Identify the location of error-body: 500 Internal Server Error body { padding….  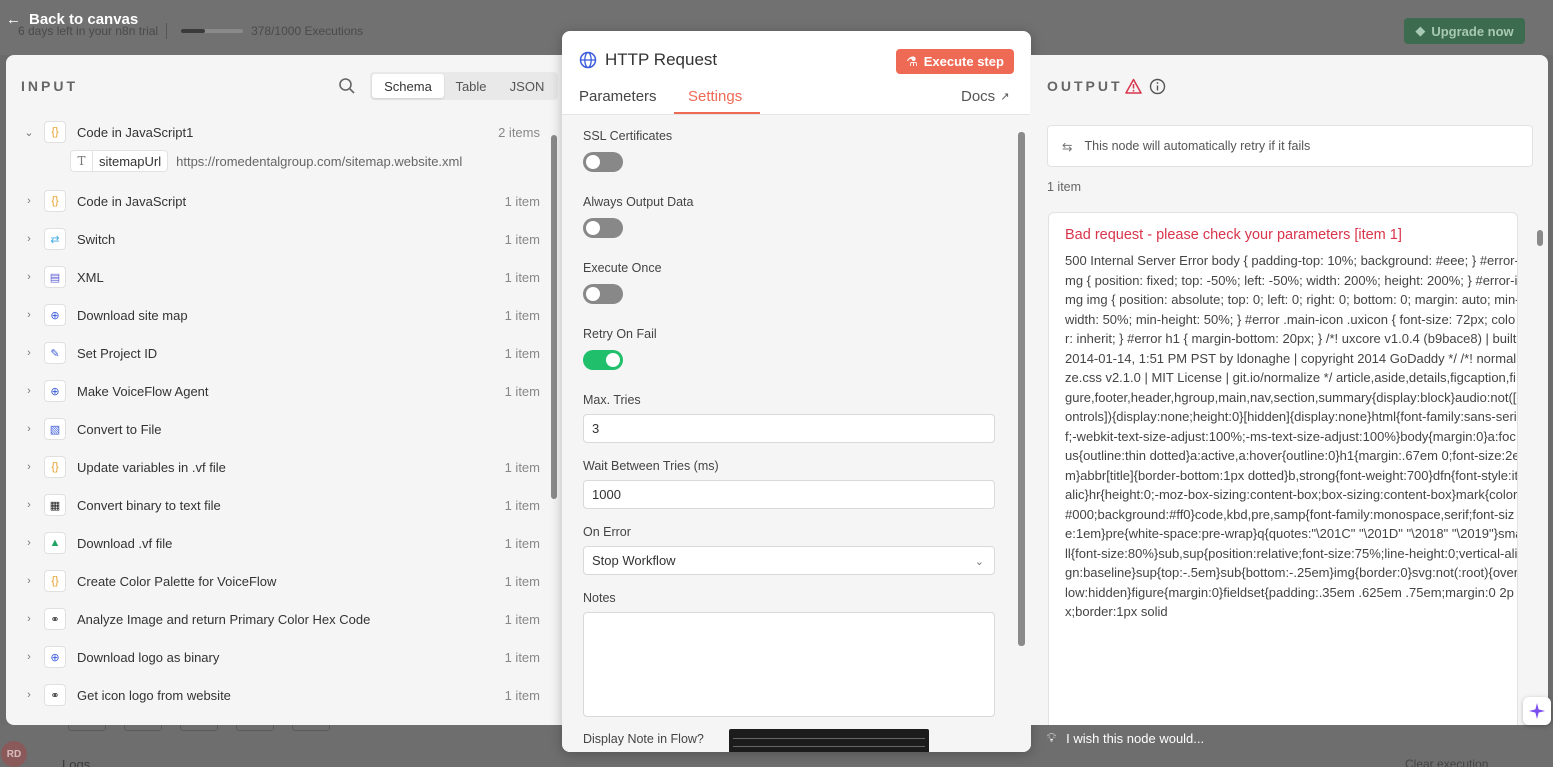
(1291, 436).